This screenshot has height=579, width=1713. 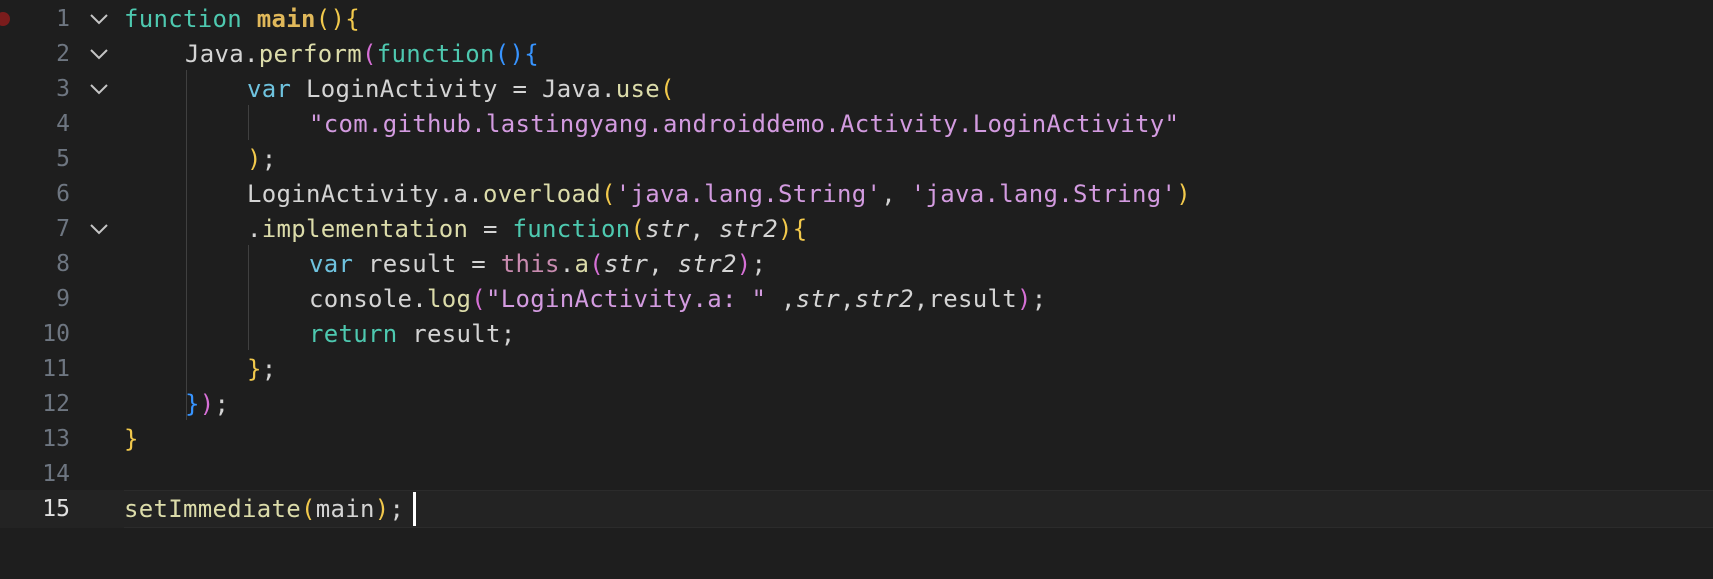 I want to click on code-line-5: 5 );, so click(x=856, y=159).